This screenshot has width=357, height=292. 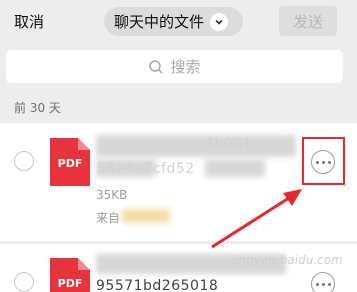 What do you see at coordinates (287, 260) in the screenshot?
I see `watermark: jingyan.baidu.com` at bounding box center [287, 260].